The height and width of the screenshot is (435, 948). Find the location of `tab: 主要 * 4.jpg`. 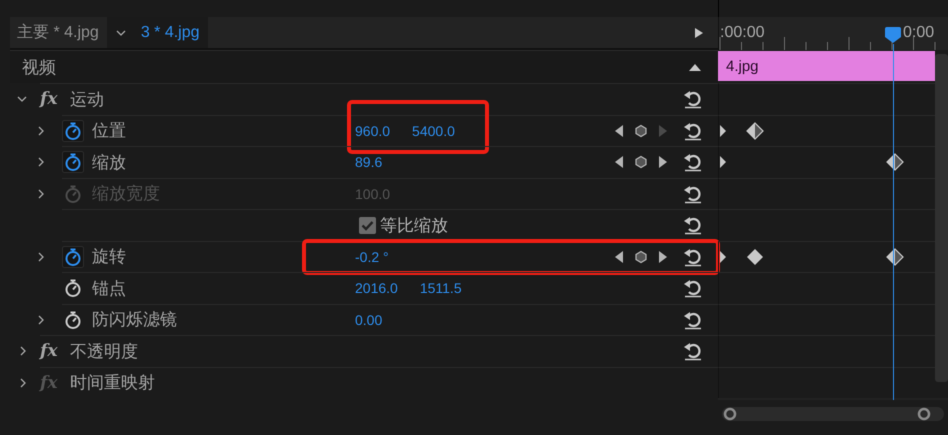

tab: 主要 * 4.jpg is located at coordinates (58, 32).